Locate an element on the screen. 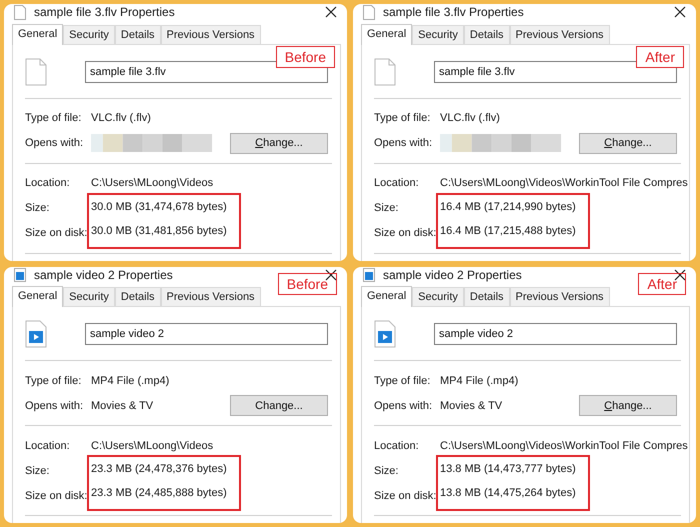 This screenshot has width=700, height=527. field-value: 30.0 MB (31,474,678 bytes) is located at coordinates (159, 207).